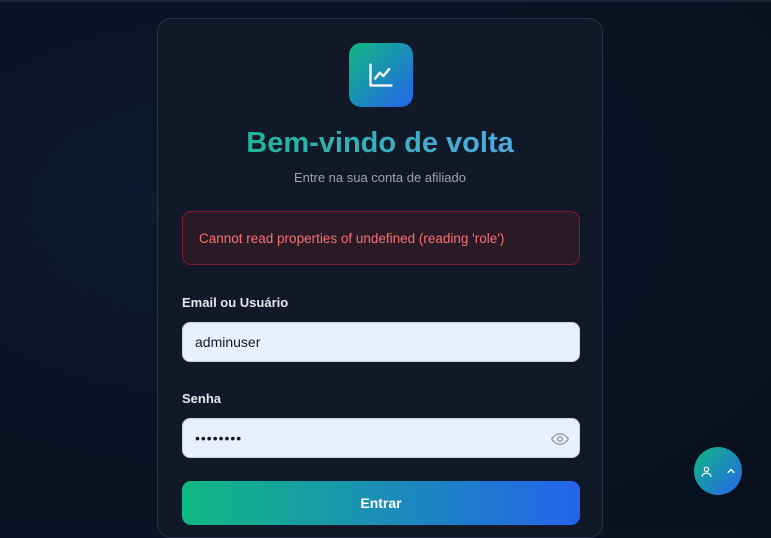  What do you see at coordinates (235, 302) in the screenshot?
I see `email-label: Email ou Usuário` at bounding box center [235, 302].